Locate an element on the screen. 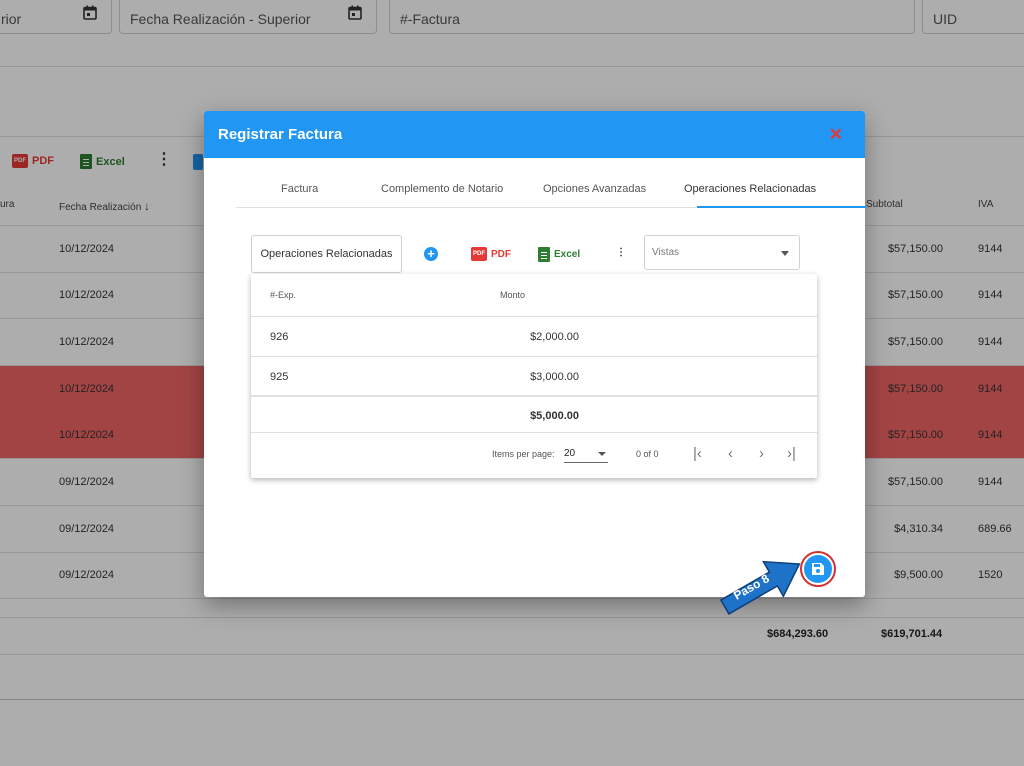 This screenshot has width=1024, height=766. cell-monto: $2,000.00 is located at coordinates (554, 337).